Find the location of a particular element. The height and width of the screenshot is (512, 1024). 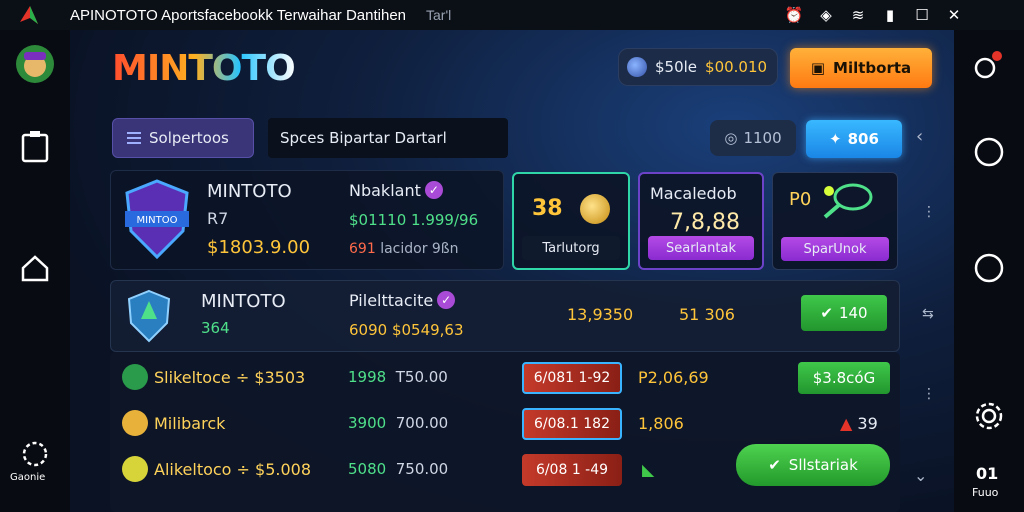

start-button-label: Sllstariak is located at coordinates (823, 465).